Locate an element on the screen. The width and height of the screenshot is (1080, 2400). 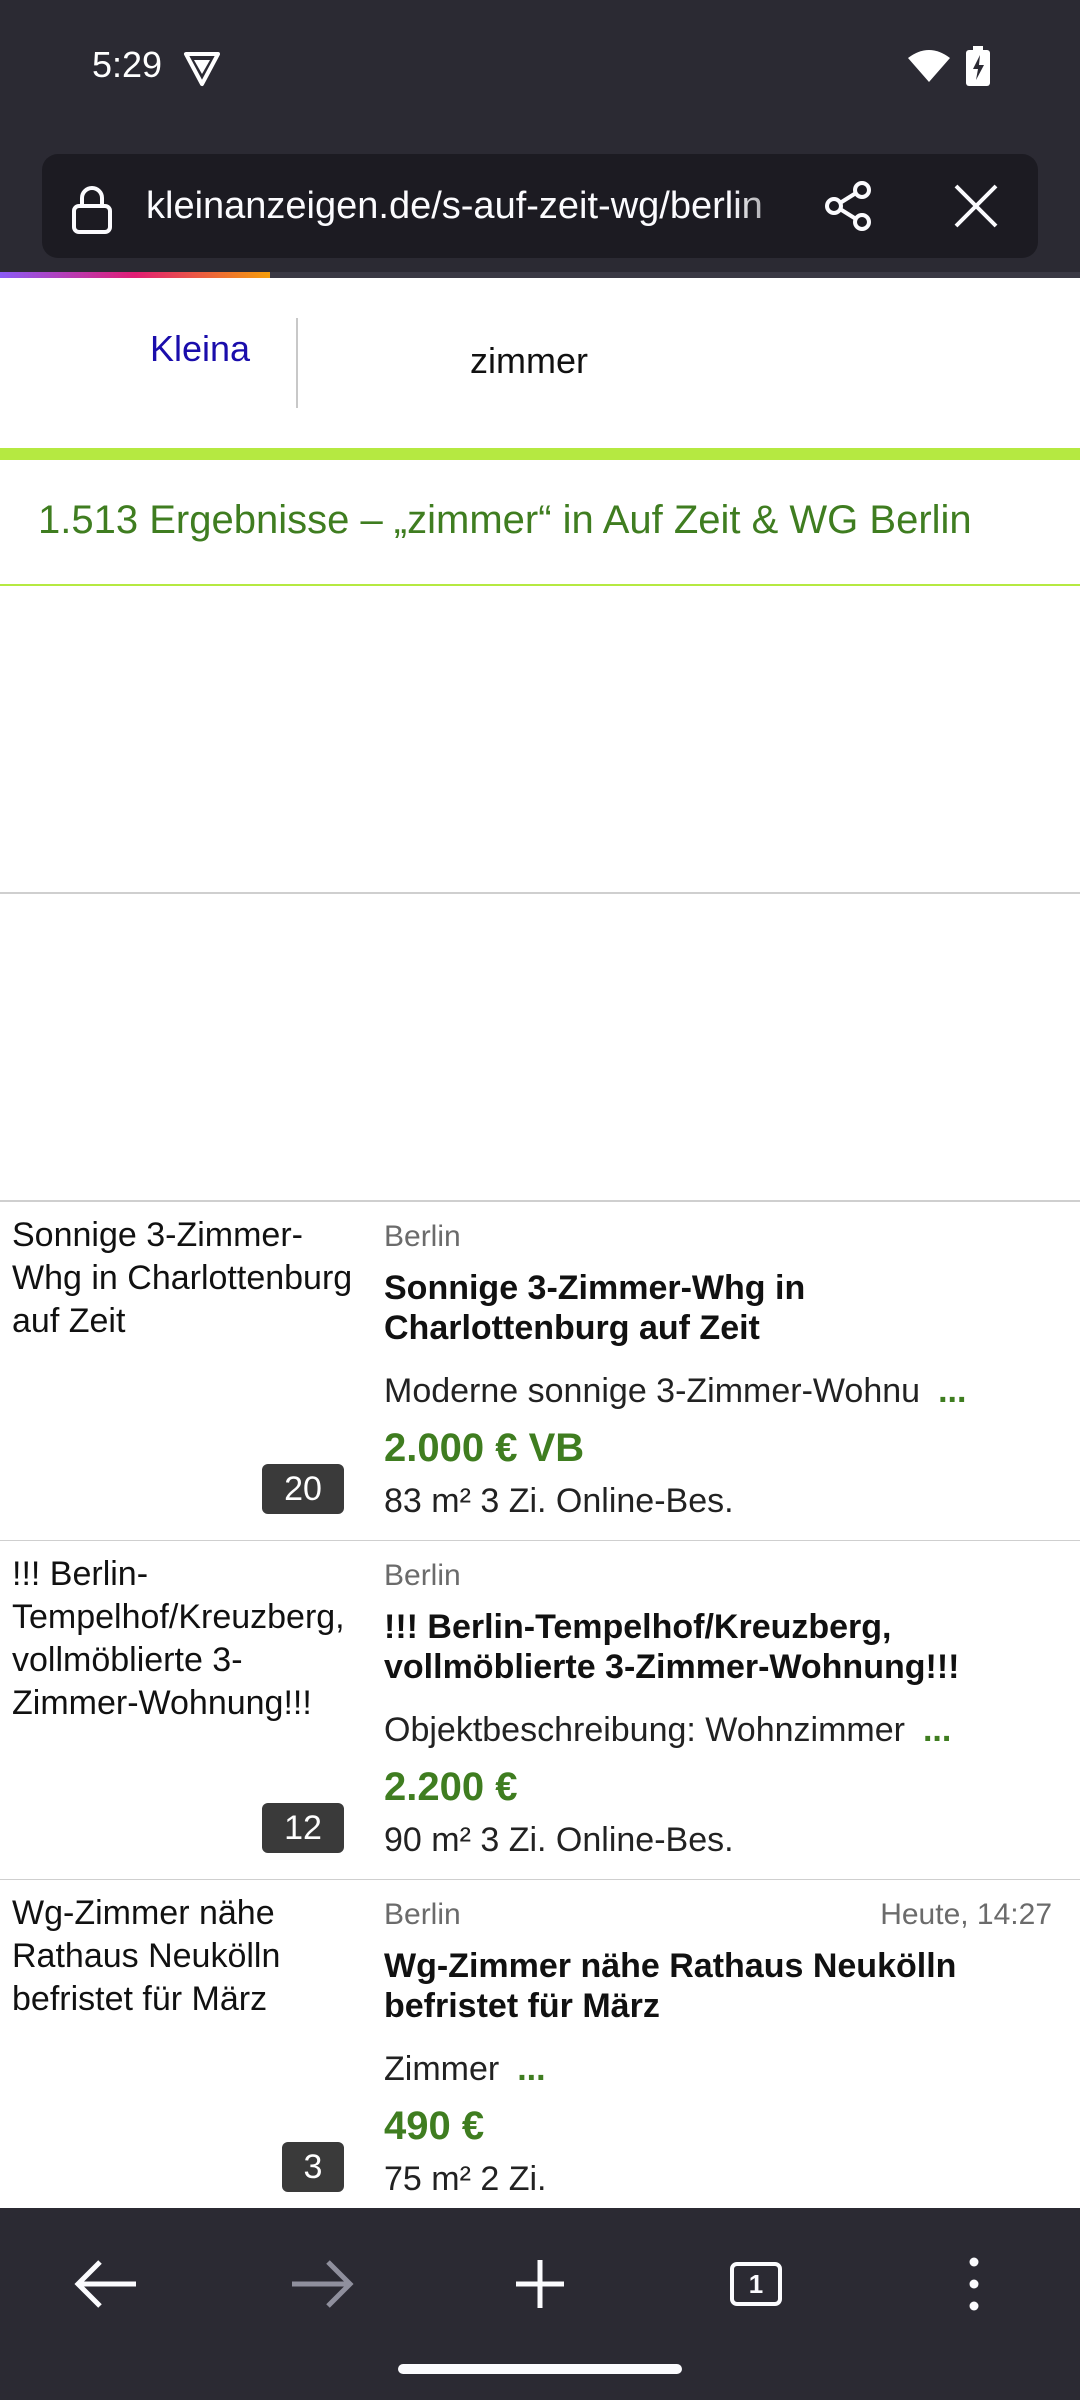
listing-specs: 90 m² 3 Zi. Online-Bes. is located at coordinates (559, 1840).